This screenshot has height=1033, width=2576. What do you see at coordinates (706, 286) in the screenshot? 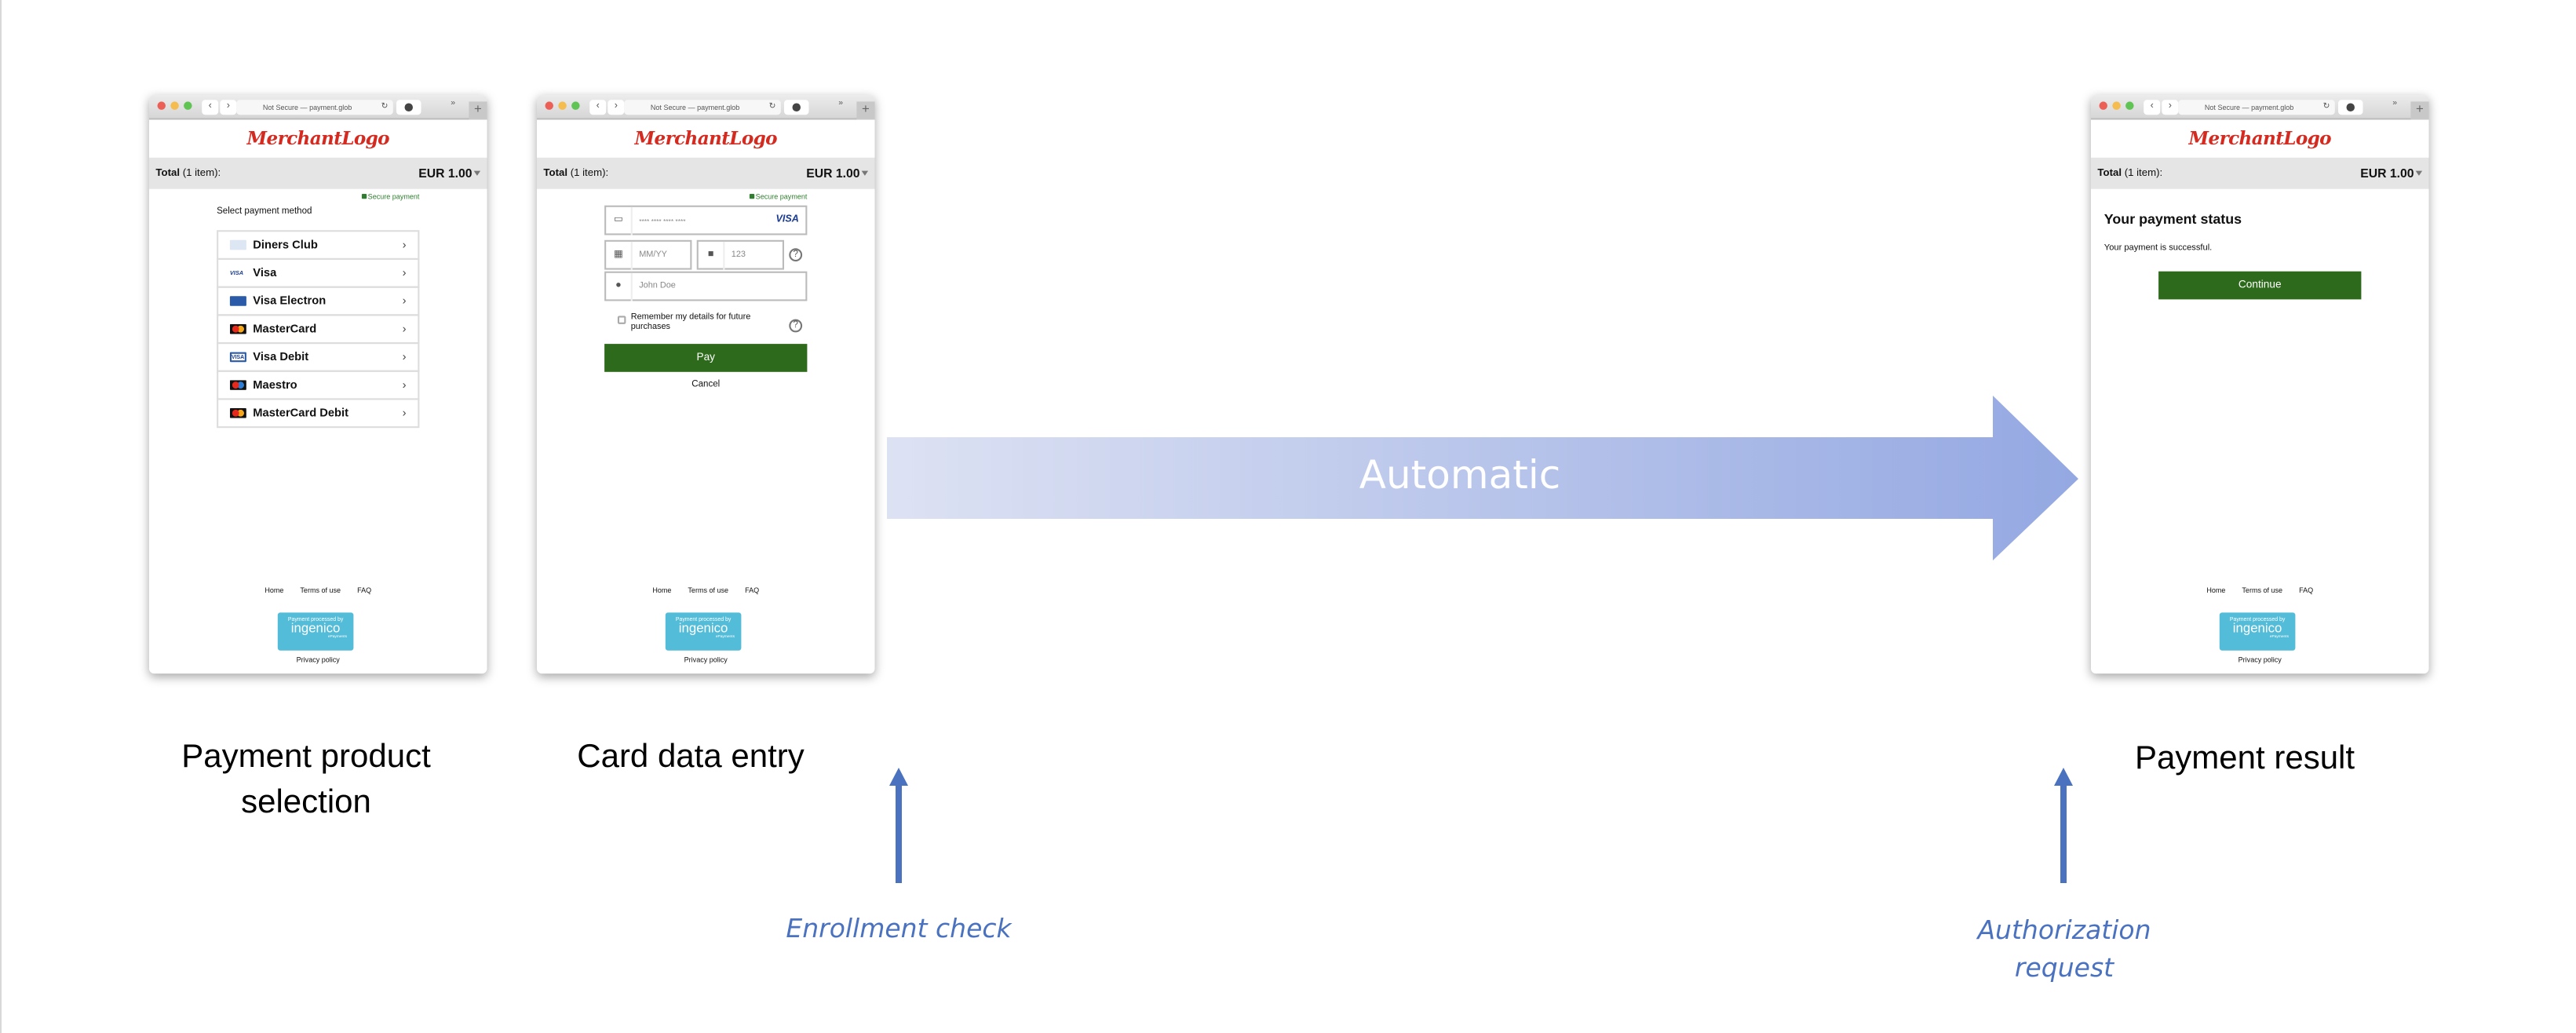
I see `cardholder-name-input: ● John Doe` at bounding box center [706, 286].